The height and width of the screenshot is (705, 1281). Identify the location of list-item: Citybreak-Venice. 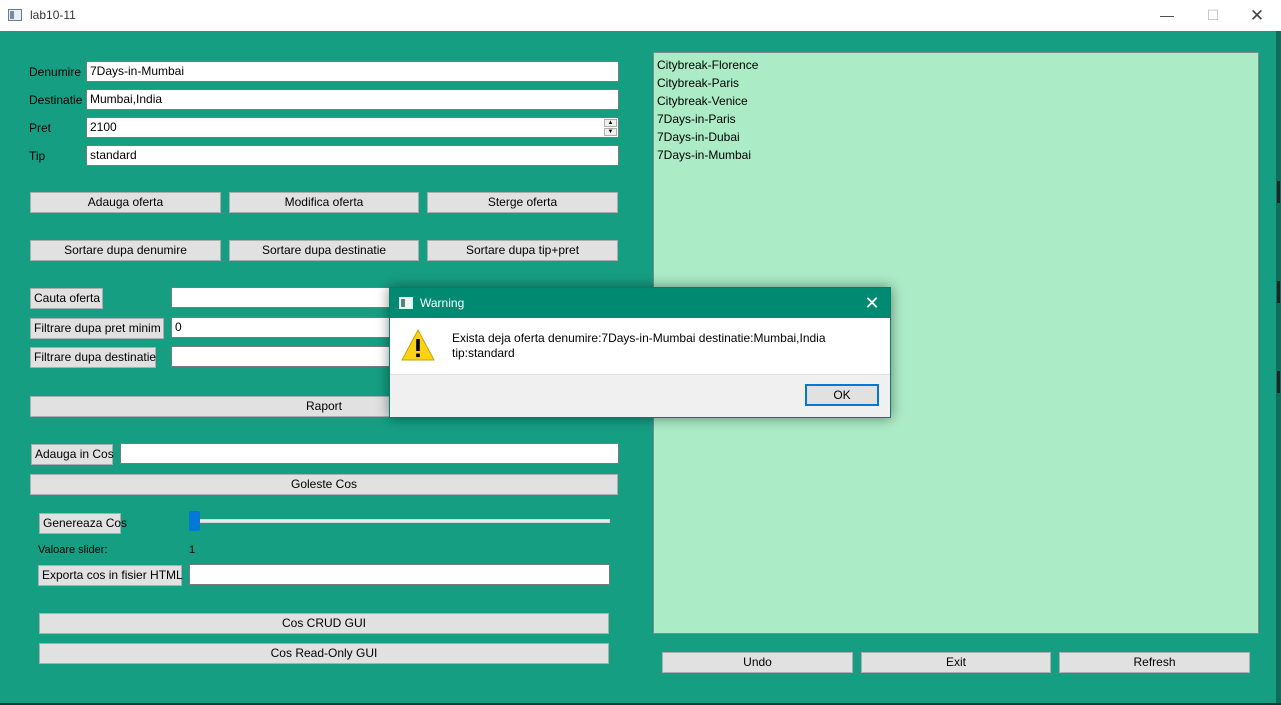
(956, 101).